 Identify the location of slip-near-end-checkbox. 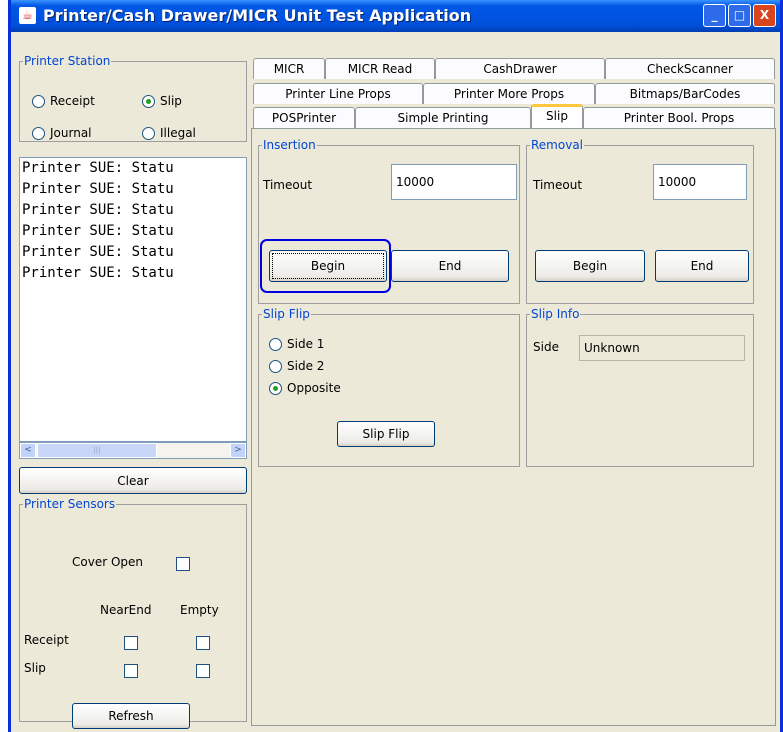
(131, 671).